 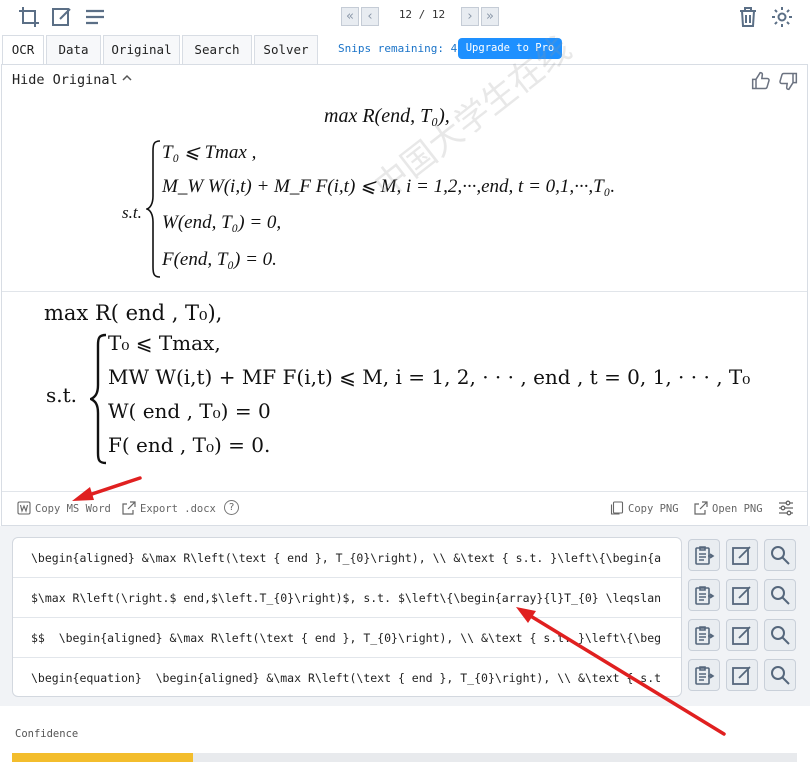 I want to click on thumbs-up-icon, so click(x=761, y=81).